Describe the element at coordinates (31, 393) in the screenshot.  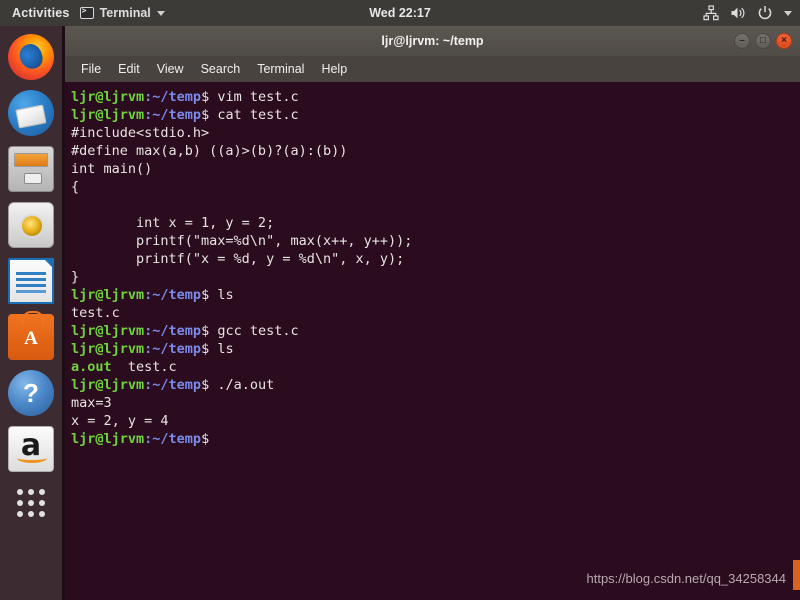
I see `dock-item-help` at that location.